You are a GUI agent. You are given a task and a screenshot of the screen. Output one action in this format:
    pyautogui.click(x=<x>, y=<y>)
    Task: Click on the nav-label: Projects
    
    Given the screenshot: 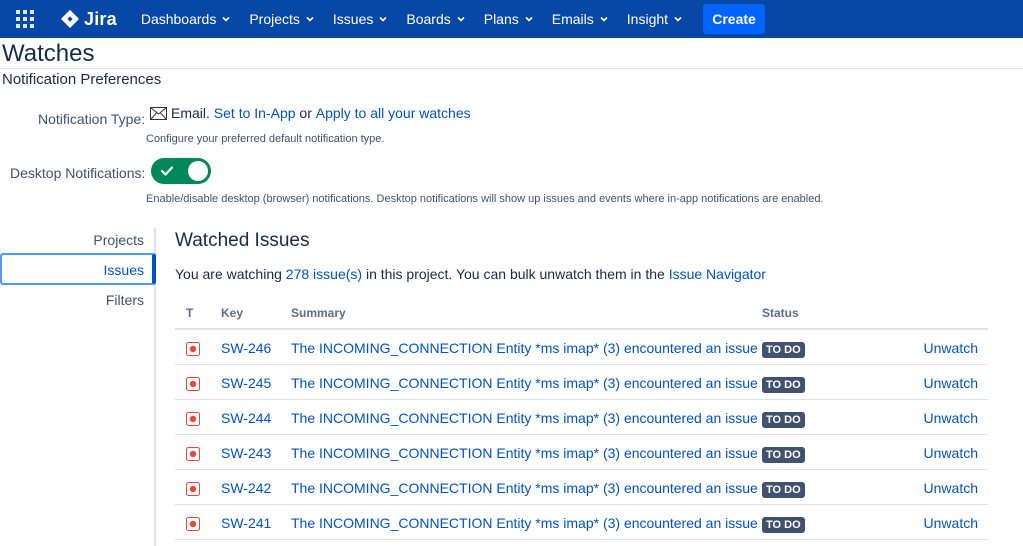 What is the action you would take?
    pyautogui.click(x=274, y=19)
    